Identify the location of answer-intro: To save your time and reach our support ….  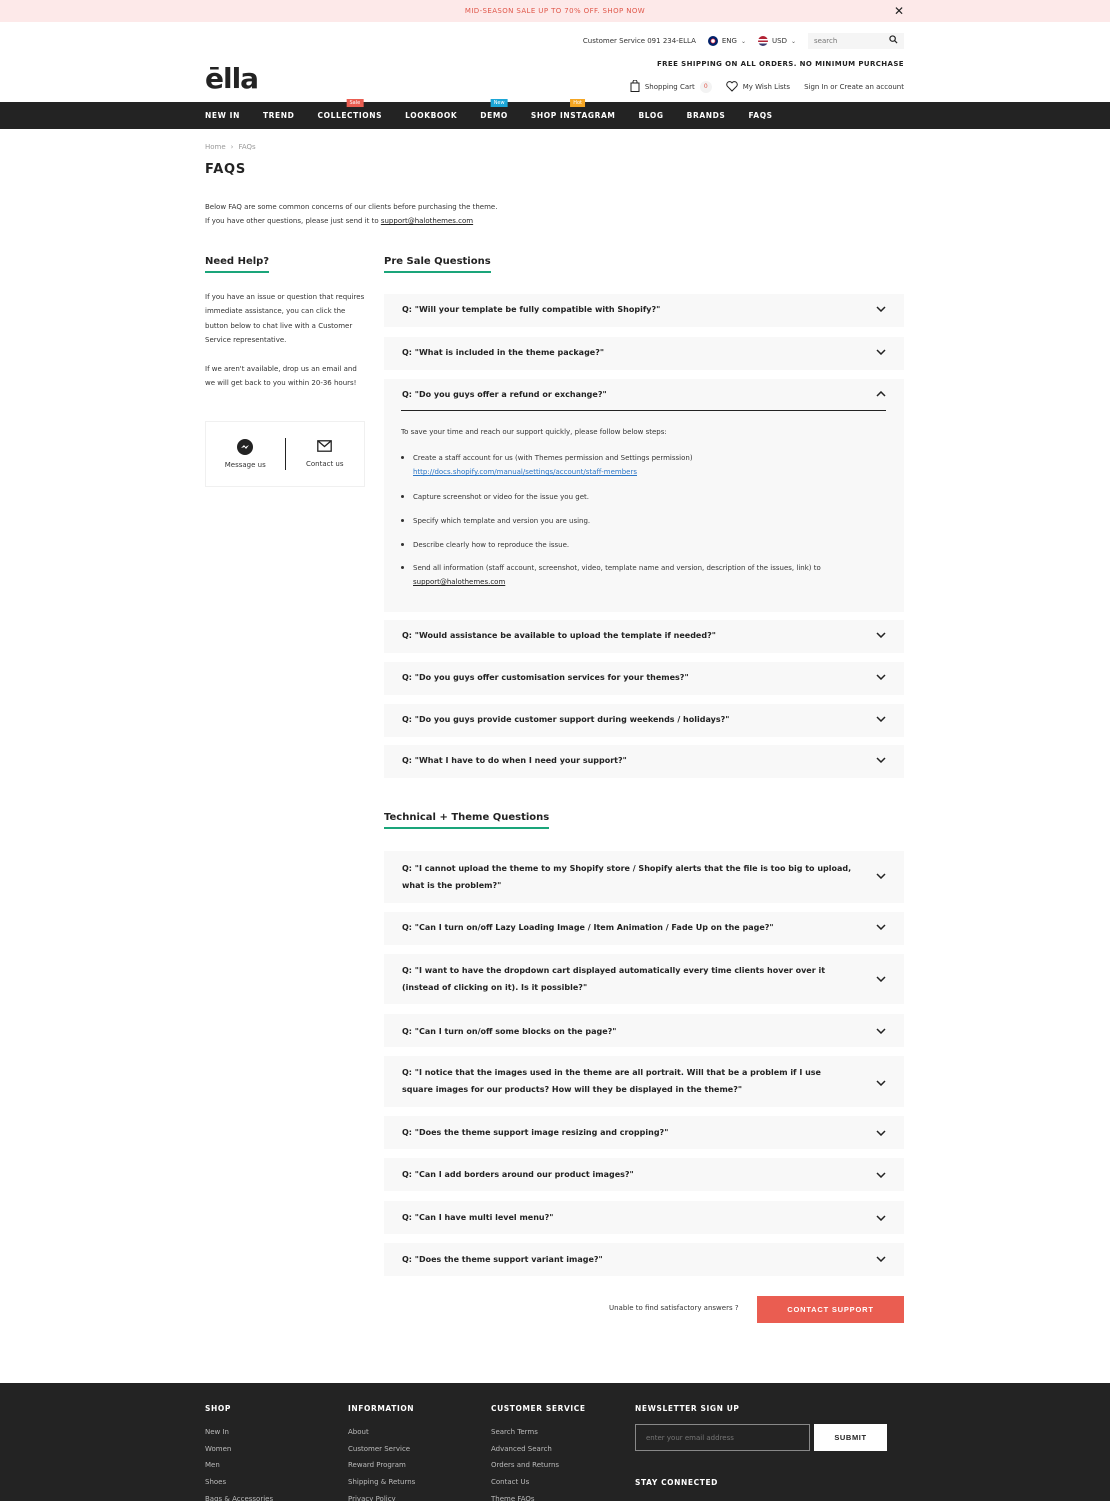
(534, 432).